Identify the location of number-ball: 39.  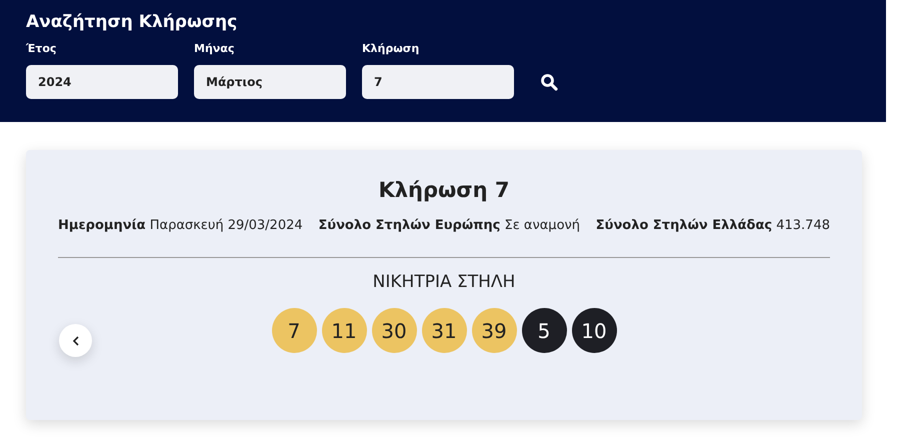
(494, 330).